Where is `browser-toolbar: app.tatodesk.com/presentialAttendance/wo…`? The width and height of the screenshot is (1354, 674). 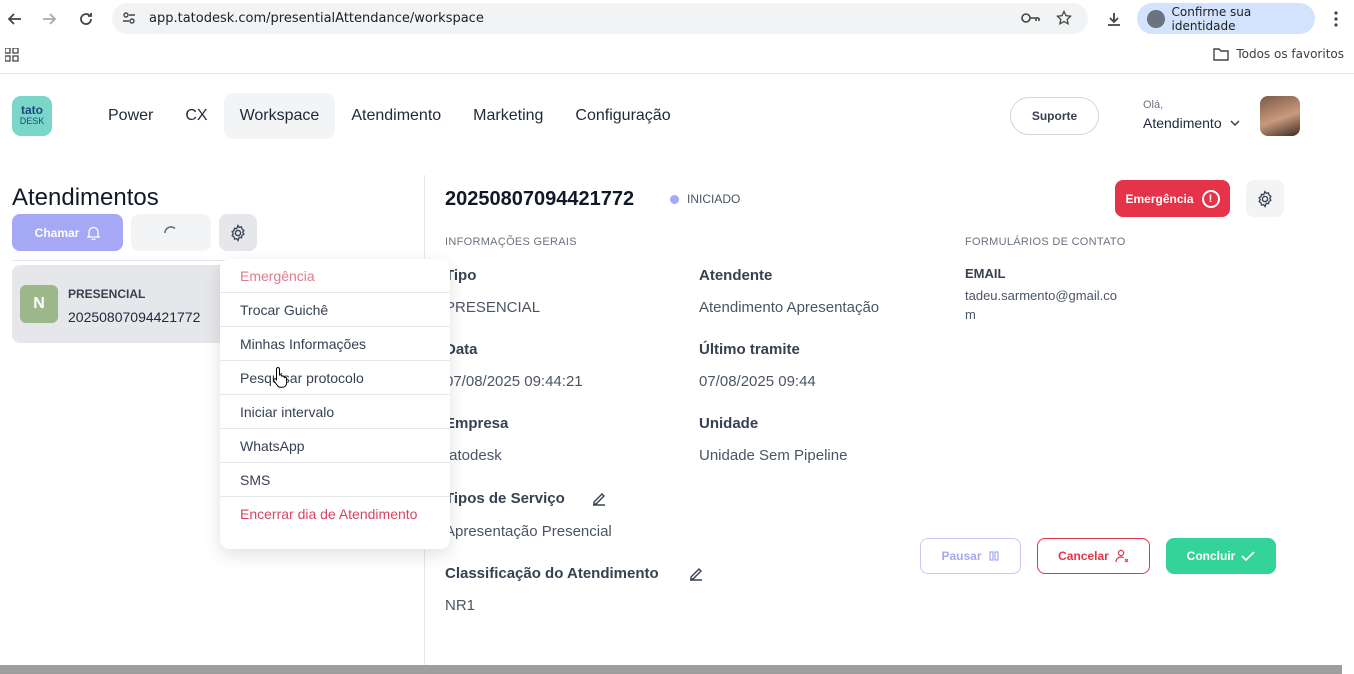
browser-toolbar: app.tatodesk.com/presentialAttendance/wo… is located at coordinates (677, 19).